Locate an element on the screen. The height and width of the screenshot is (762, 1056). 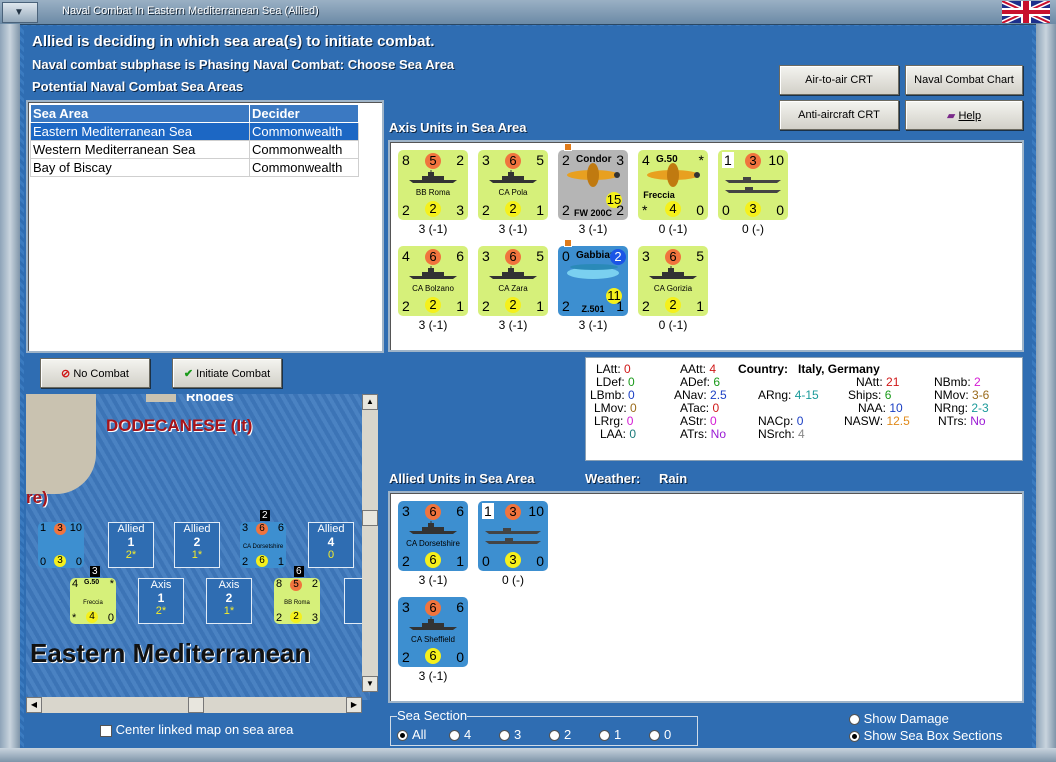
stat-item: NSrch: 4 is located at coordinates (781, 434).